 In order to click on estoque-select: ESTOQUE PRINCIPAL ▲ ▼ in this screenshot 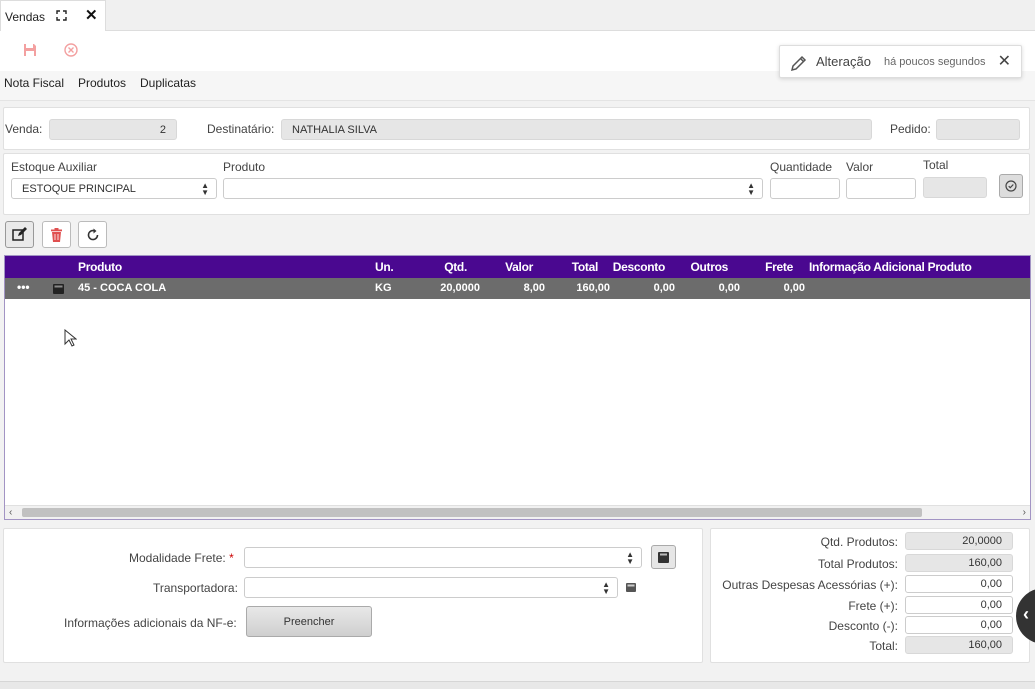, I will do `click(114, 188)`.